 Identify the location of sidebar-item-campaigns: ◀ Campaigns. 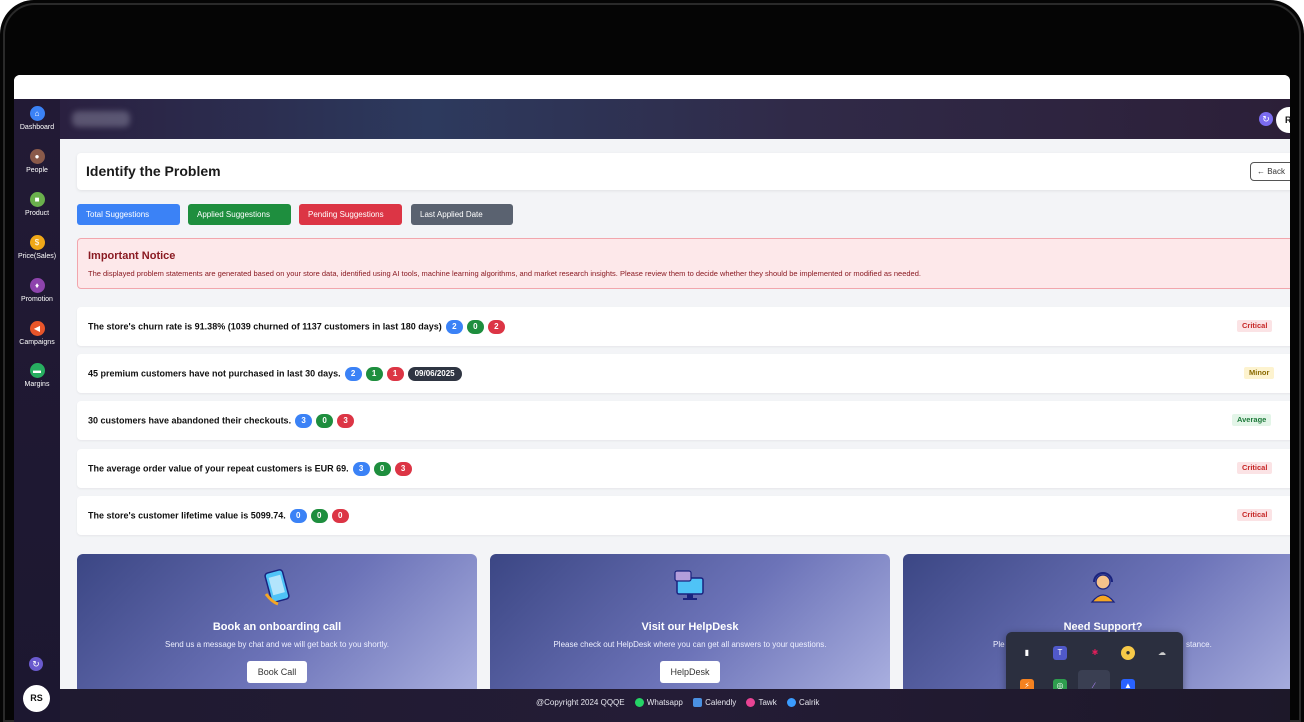
(37, 334).